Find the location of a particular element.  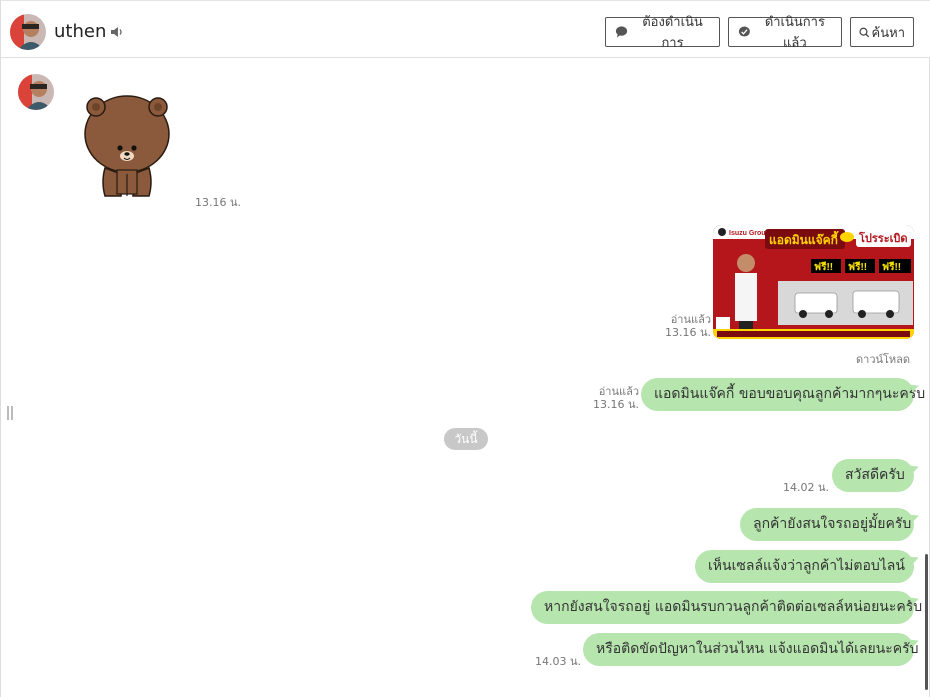

poster-free-1: ฟรี!! is located at coordinates (823, 267).